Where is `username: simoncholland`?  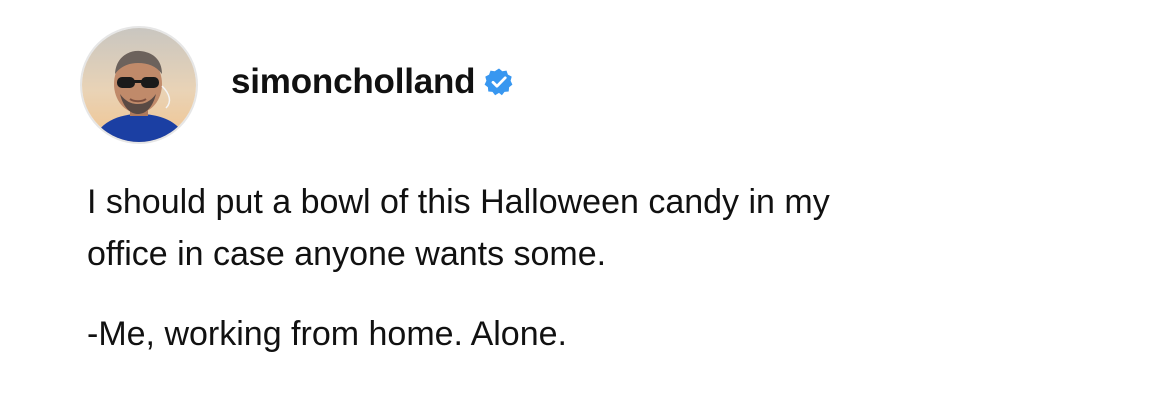 username: simoncholland is located at coordinates (353, 82).